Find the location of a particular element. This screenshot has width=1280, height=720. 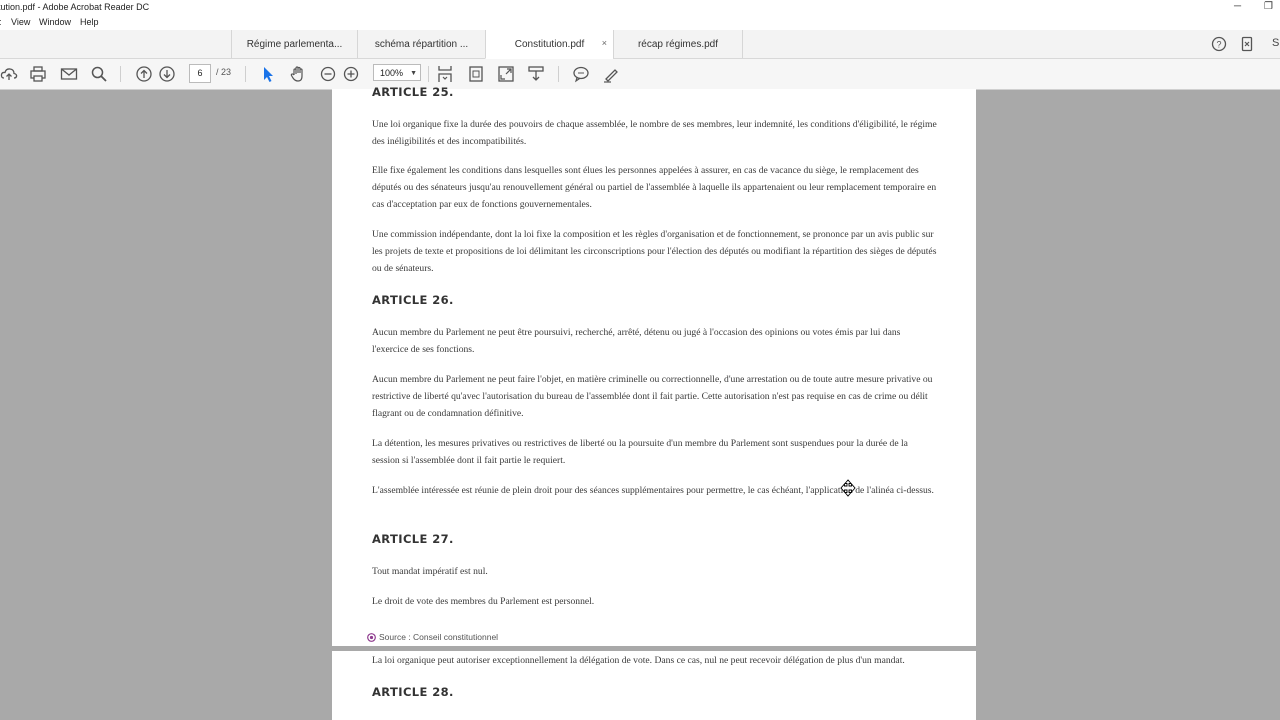

help-icon: ? is located at coordinates (1219, 44).